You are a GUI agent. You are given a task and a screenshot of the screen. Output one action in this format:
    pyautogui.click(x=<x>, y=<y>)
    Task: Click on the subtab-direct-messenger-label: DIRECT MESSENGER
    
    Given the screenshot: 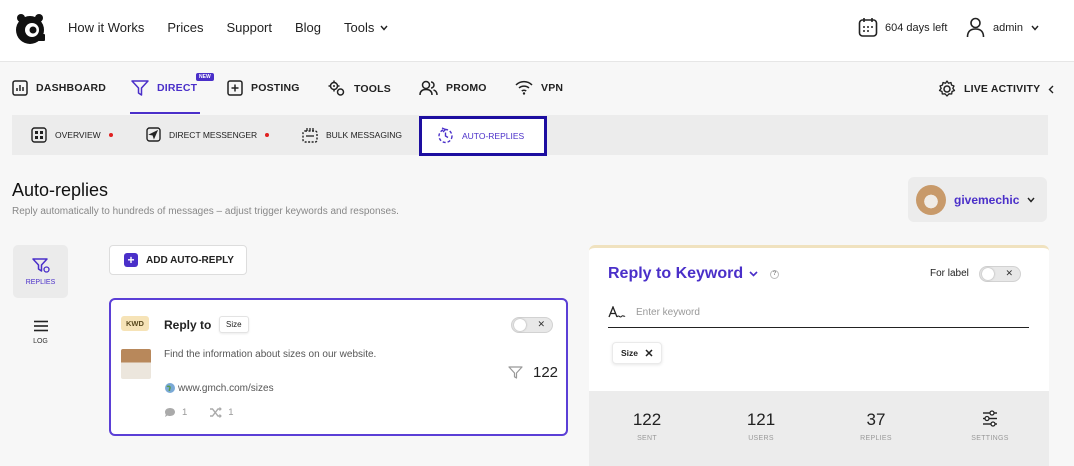 What is the action you would take?
    pyautogui.click(x=213, y=134)
    